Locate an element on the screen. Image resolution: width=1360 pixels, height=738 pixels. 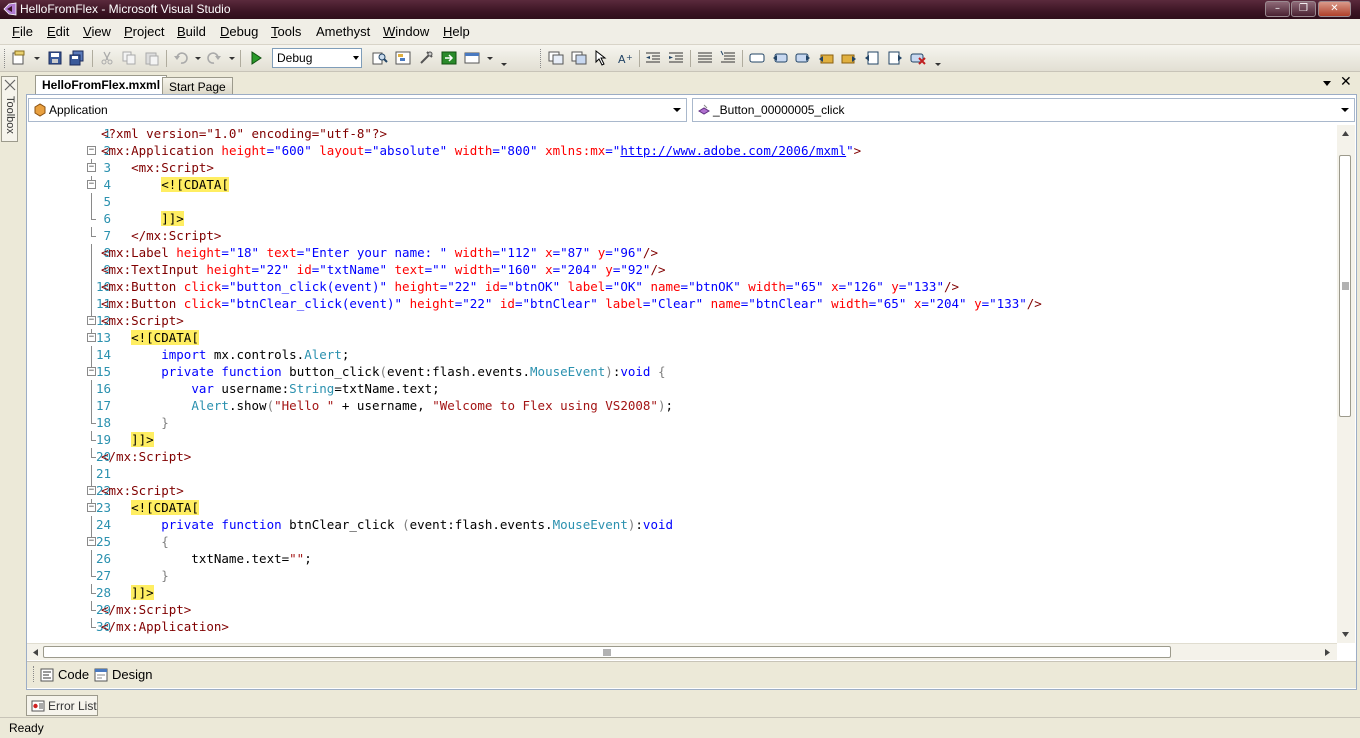
horizontal-scrollbar is located at coordinates (682, 651).